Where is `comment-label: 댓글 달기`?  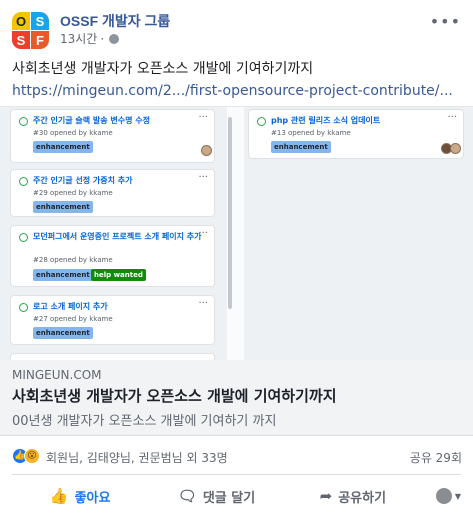 comment-label: 댓글 달기 is located at coordinates (229, 498).